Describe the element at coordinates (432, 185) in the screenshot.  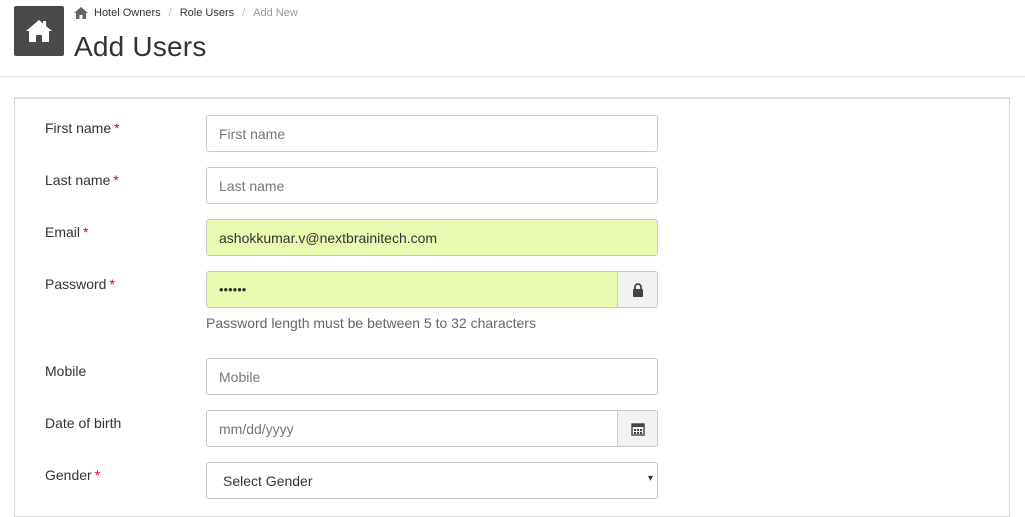
I see `last-name-input: Last name` at that location.